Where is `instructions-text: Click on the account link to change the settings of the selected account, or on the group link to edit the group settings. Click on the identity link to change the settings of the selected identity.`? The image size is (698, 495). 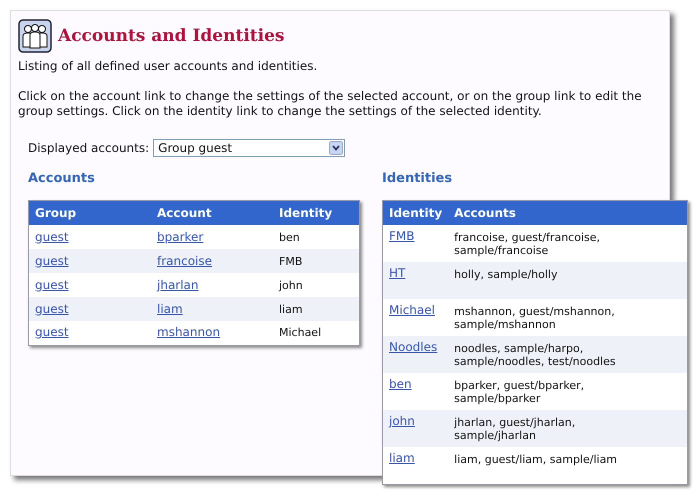
instructions-text: Click on the account link to change the settings of the selected account, or on the group link to edit the group settings. Click on the identity link to change the settings of the selected identity. is located at coordinates (330, 104).